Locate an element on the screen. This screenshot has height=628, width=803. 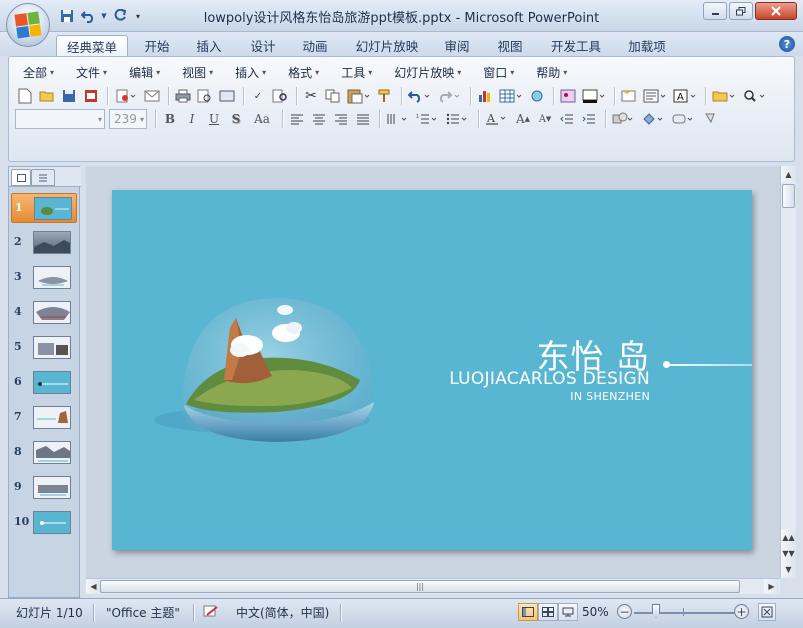
menu-file: 文件 ▾ is located at coordinates (91, 72).